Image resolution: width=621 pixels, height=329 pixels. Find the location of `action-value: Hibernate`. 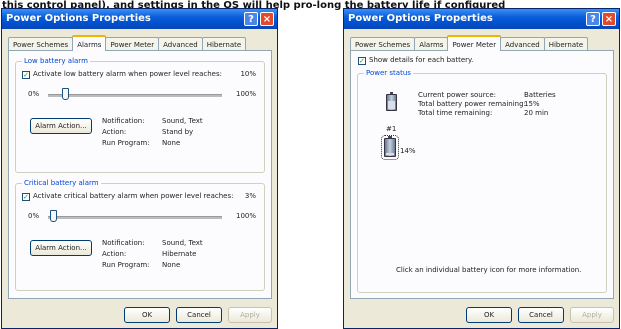

action-value: Hibernate is located at coordinates (179, 254).